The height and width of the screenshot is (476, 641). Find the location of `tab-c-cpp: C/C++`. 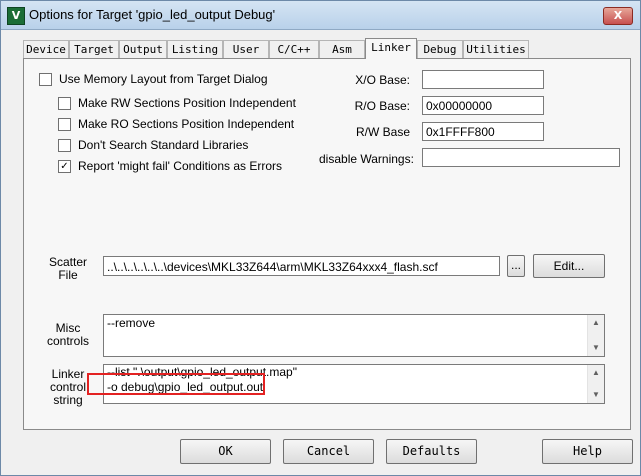

tab-c-cpp: C/C++ is located at coordinates (294, 49).